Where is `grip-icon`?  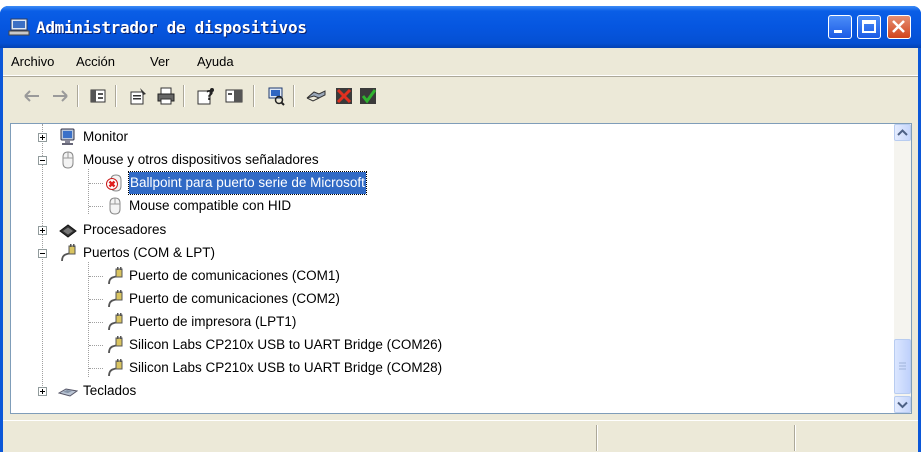
grip-icon is located at coordinates (902, 366).